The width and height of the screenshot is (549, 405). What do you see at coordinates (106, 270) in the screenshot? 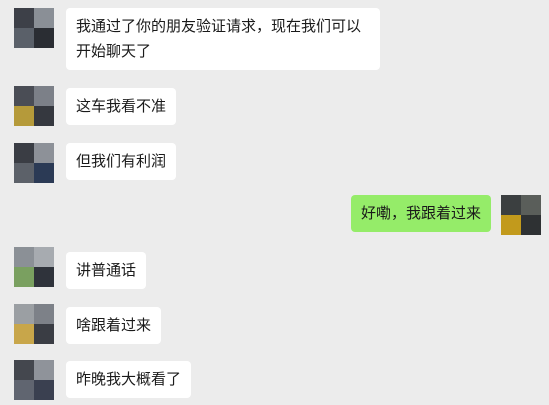
I see `message-bubble: 讲普通话` at bounding box center [106, 270].